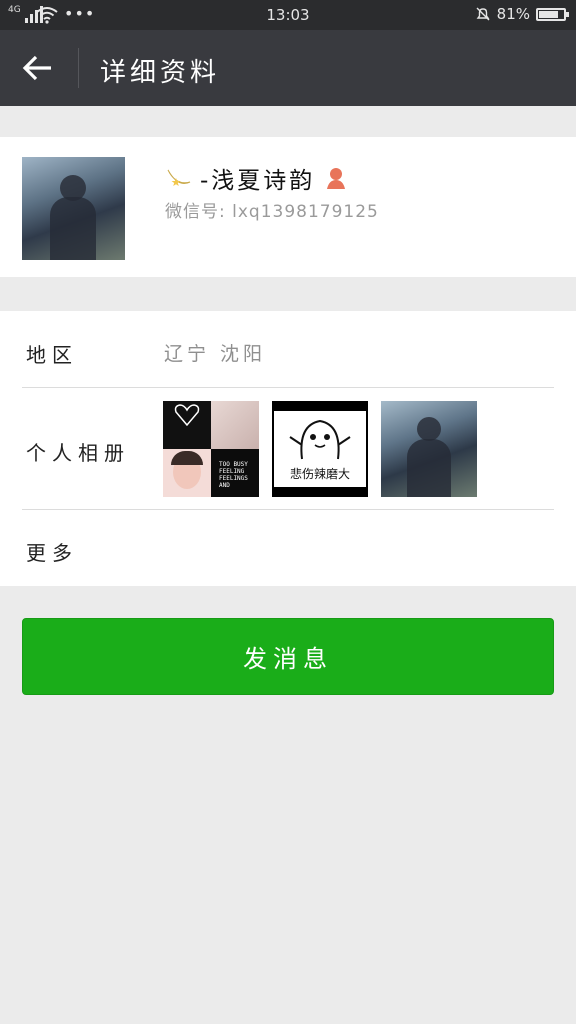 The height and width of the screenshot is (1024, 576). I want to click on album-photo-caption: TOO BUSY FEELING FEELINGS AND, so click(235, 473).